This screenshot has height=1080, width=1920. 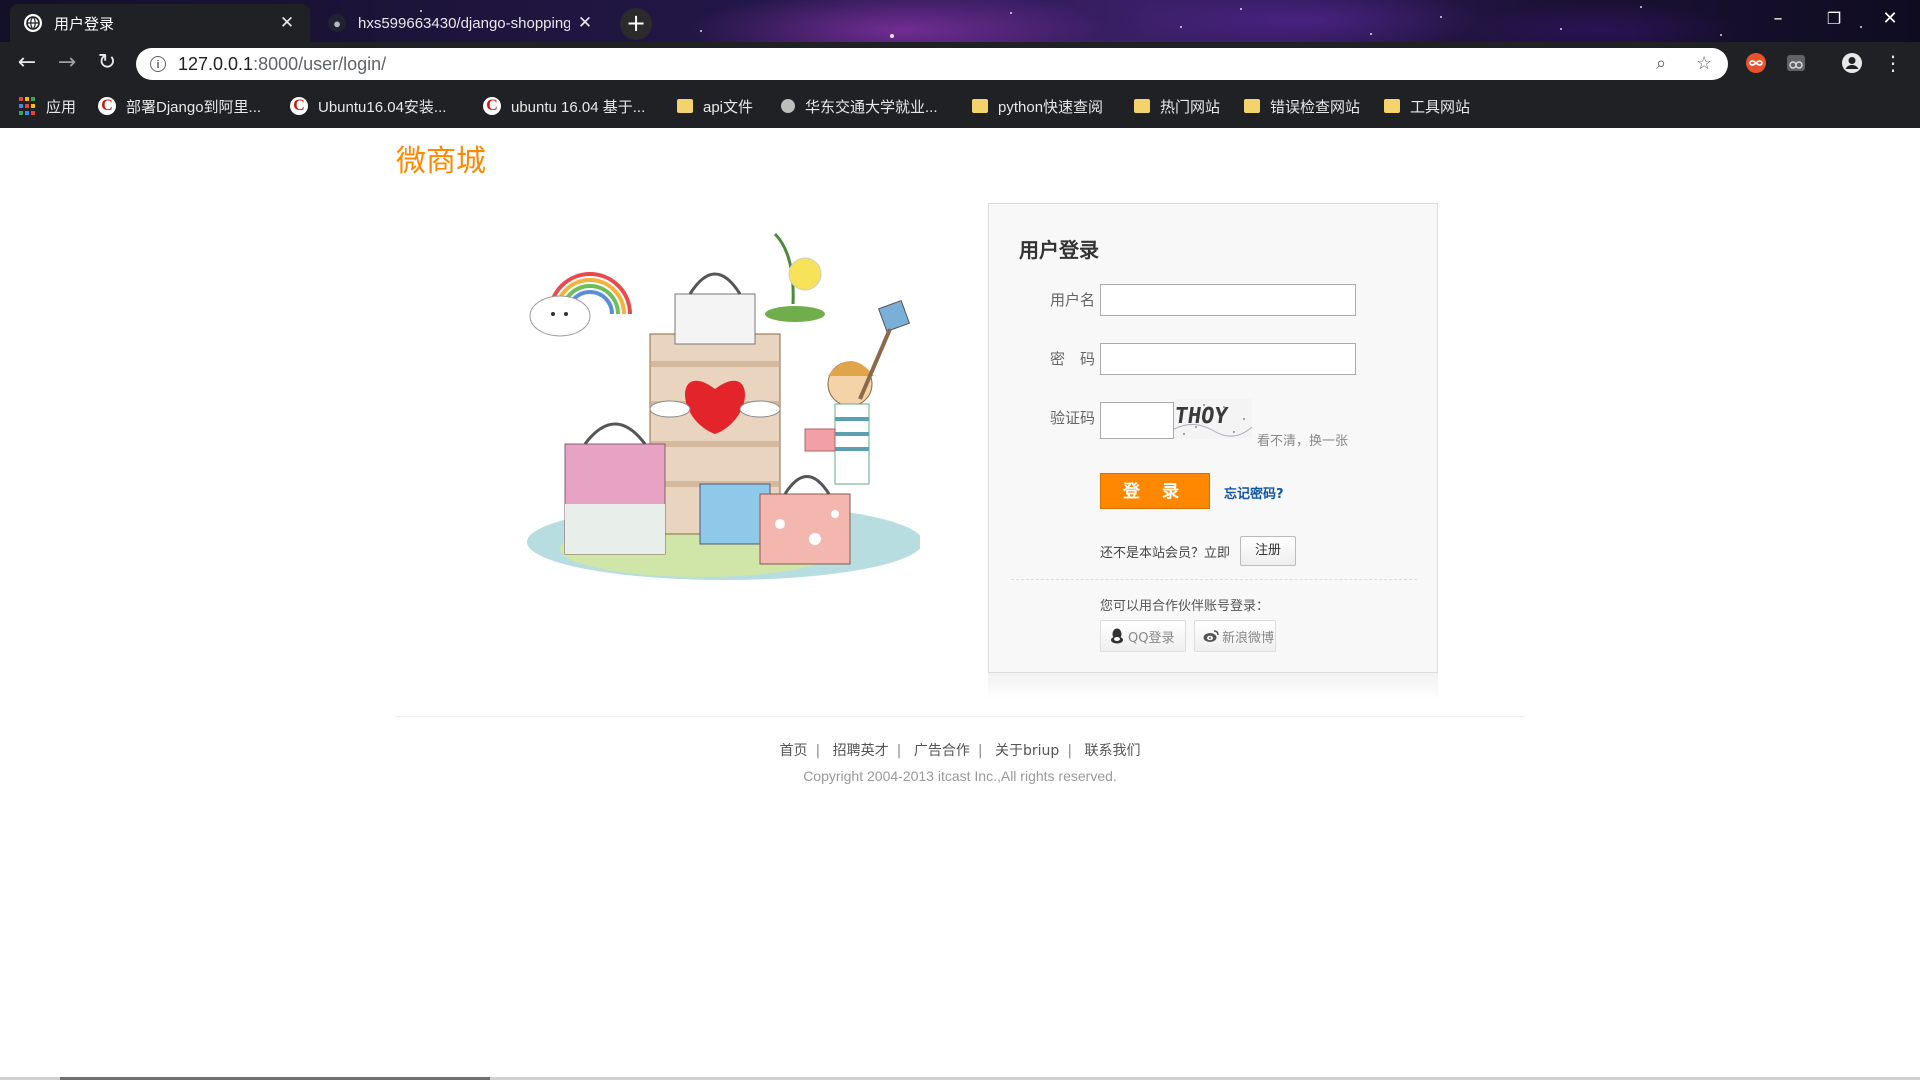 What do you see at coordinates (464, 23) in the screenshot?
I see `tab-title: hxs599663430/django-shopping` at bounding box center [464, 23].